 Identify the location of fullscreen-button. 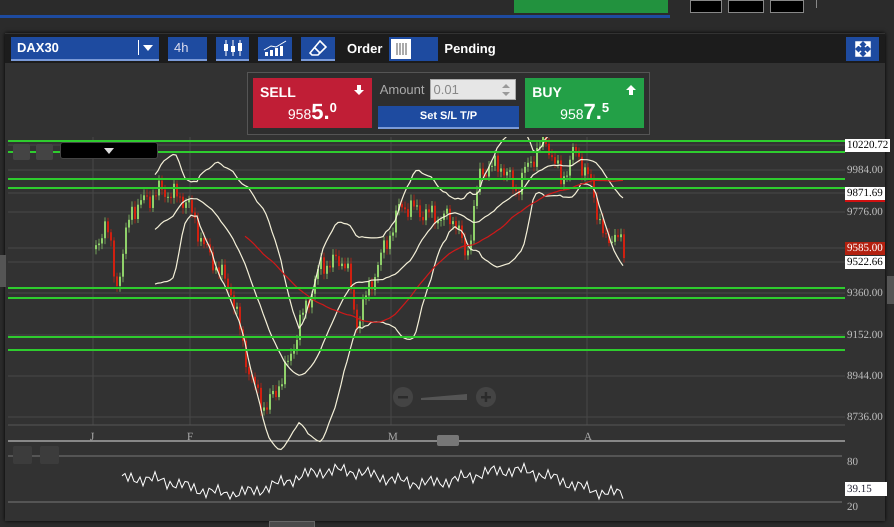
(862, 48).